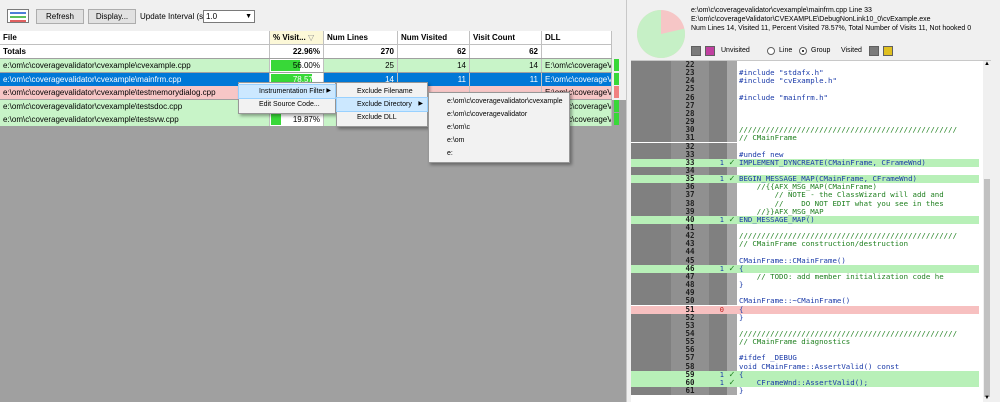 The image size is (1000, 402). I want to click on code-line: 27, so click(805, 105).